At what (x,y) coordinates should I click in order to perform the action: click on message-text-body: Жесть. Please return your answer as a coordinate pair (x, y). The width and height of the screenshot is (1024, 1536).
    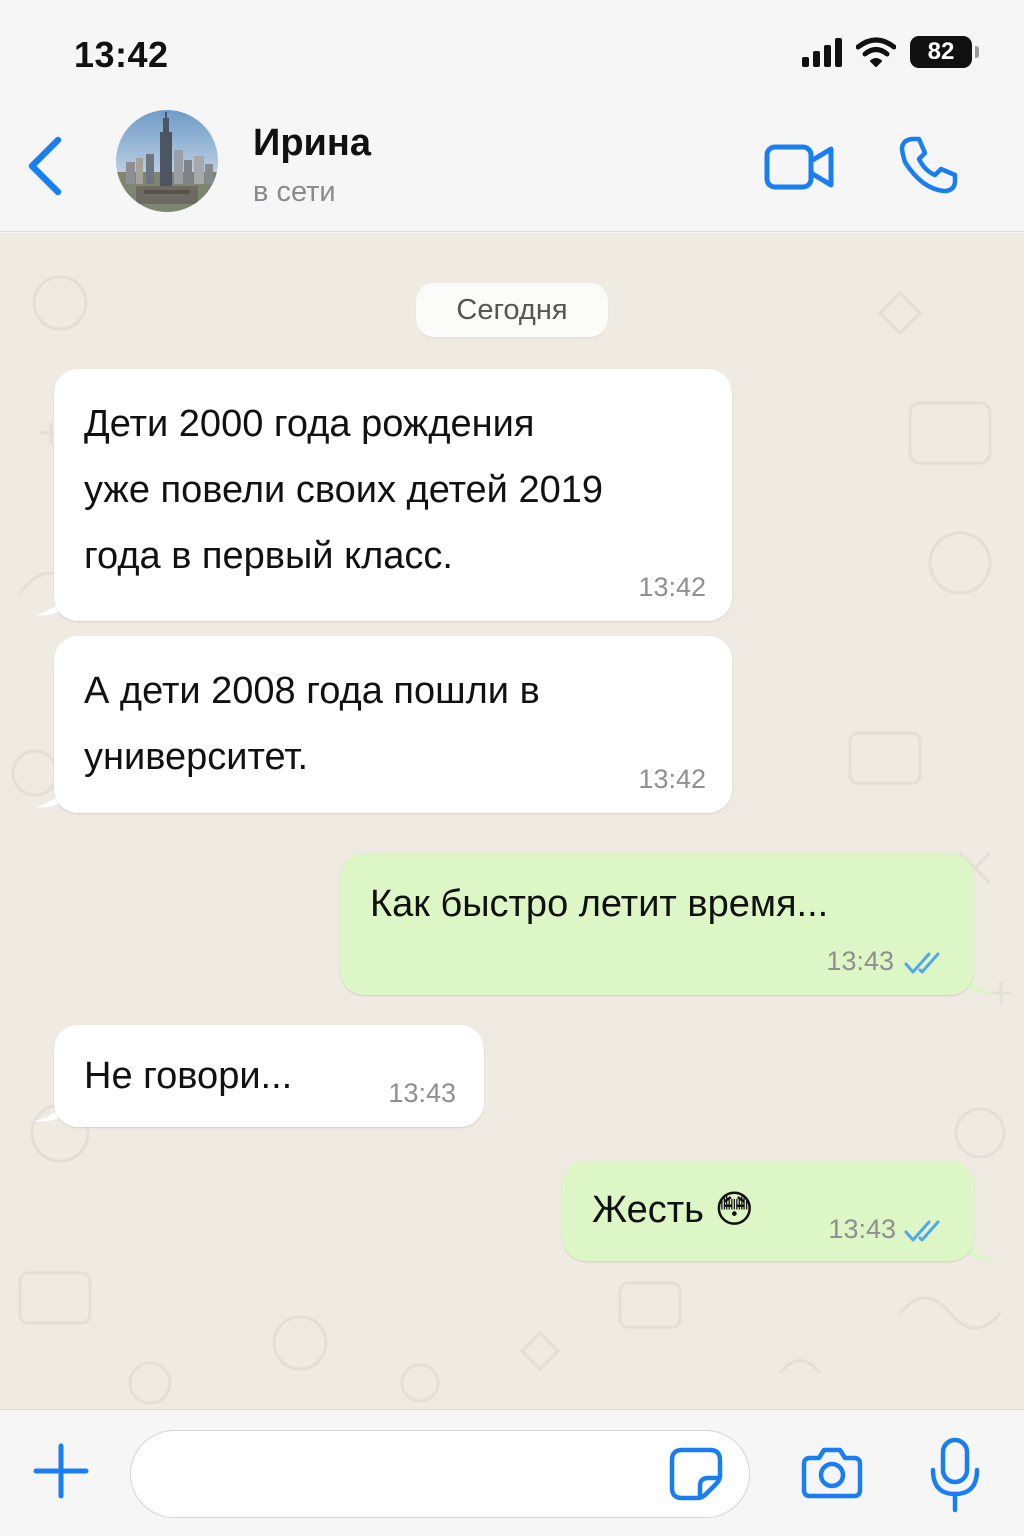
    Looking at the image, I should click on (648, 1210).